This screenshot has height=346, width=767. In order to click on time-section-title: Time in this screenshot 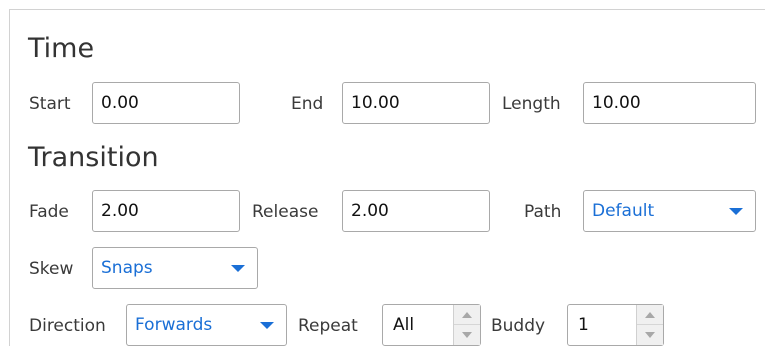, I will do `click(61, 48)`.